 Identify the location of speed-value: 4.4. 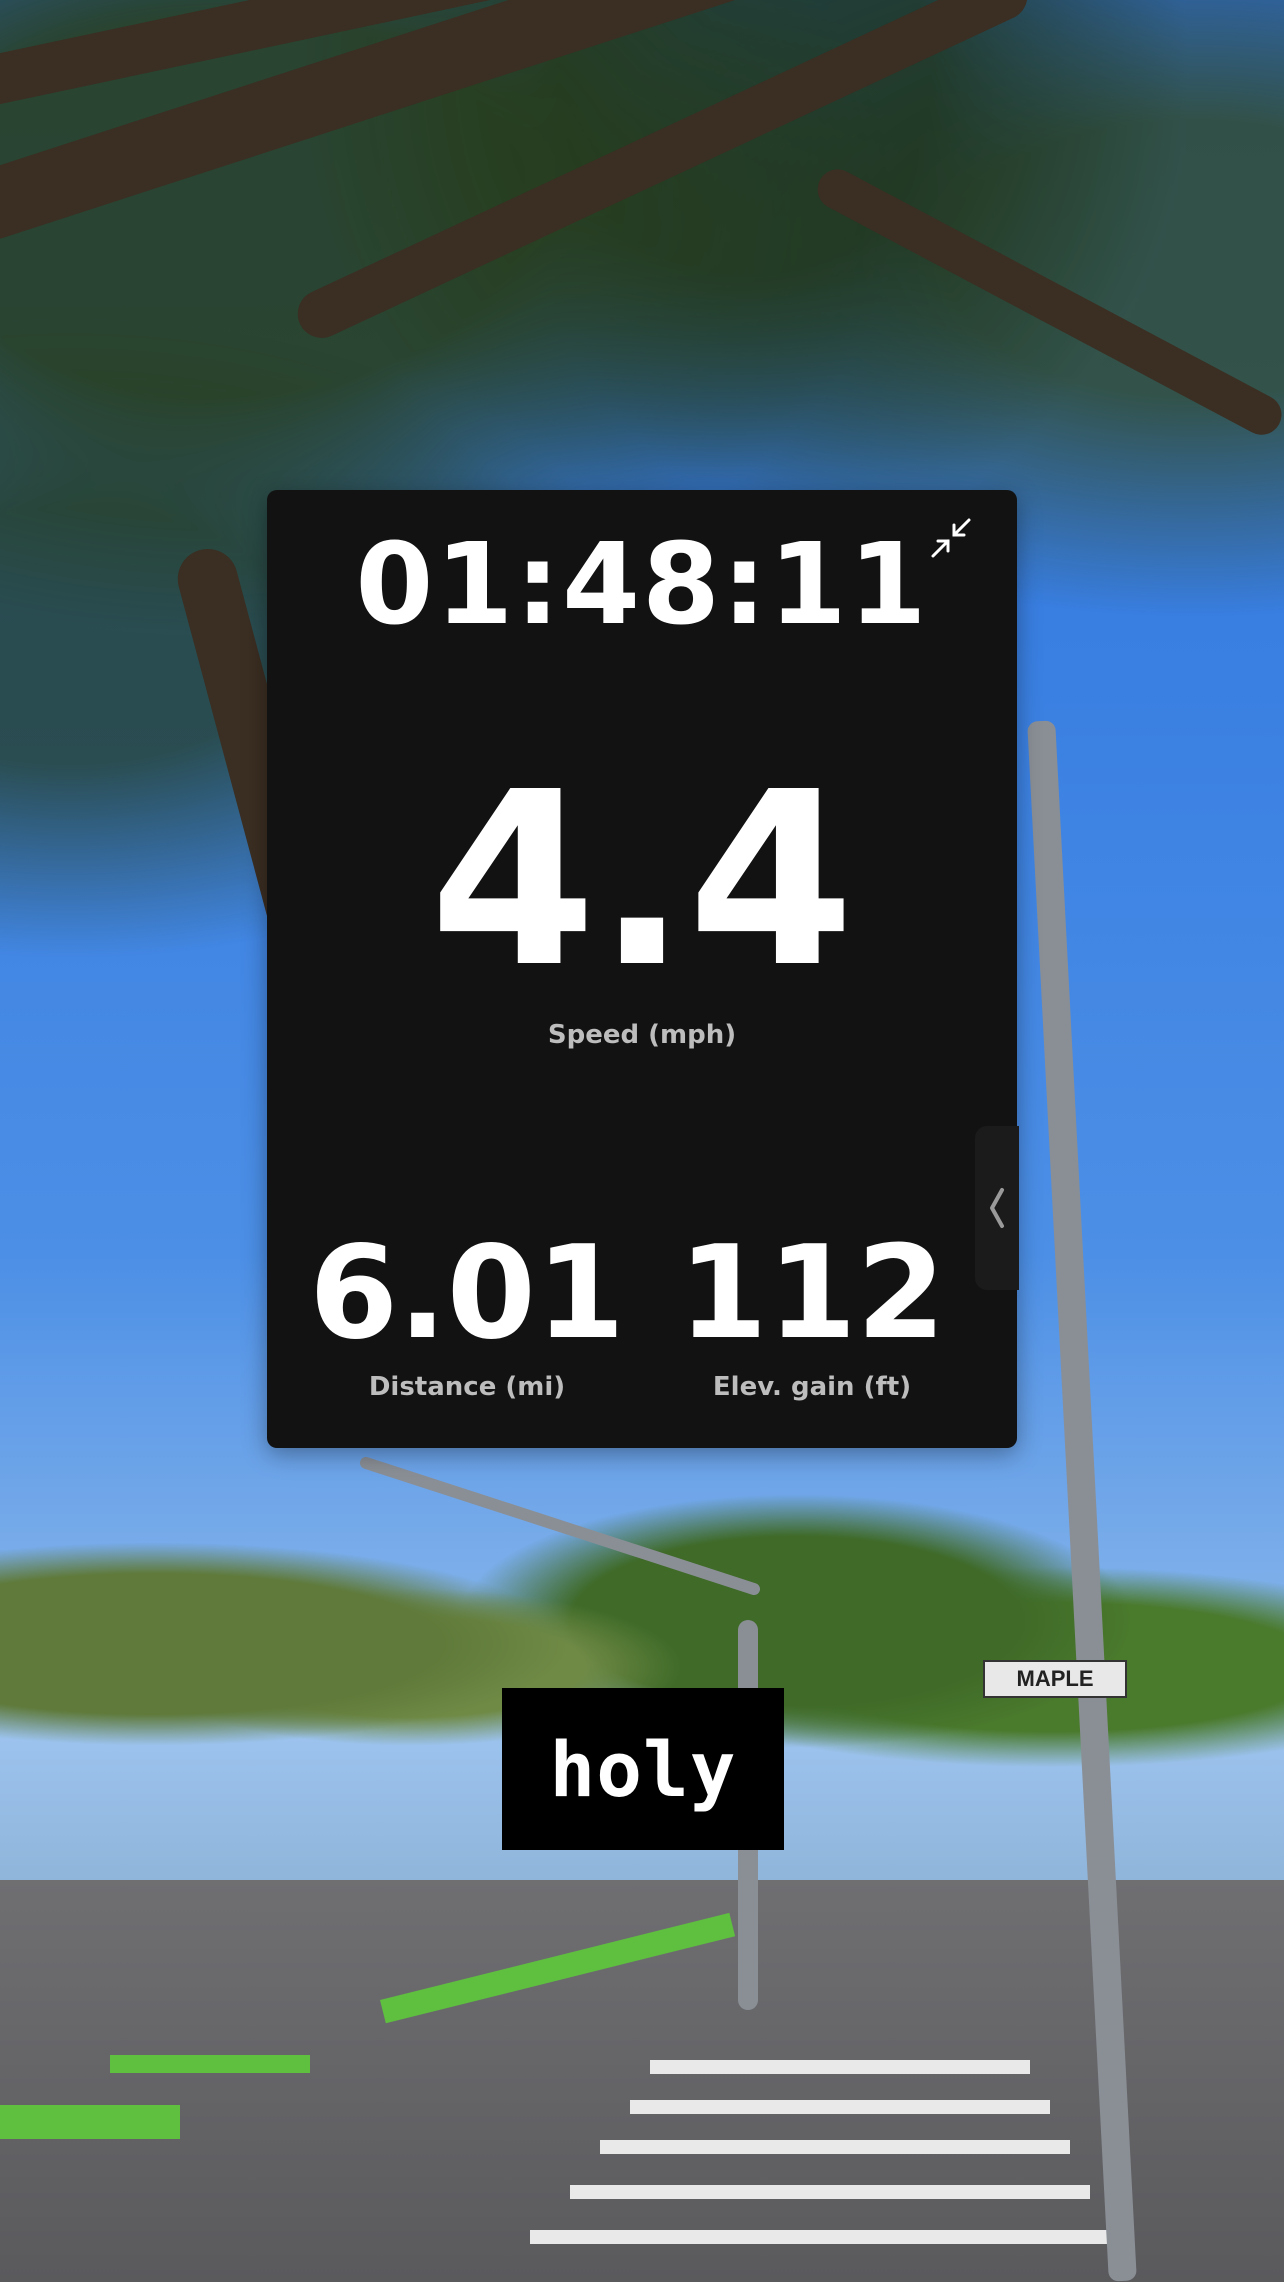
(642, 880).